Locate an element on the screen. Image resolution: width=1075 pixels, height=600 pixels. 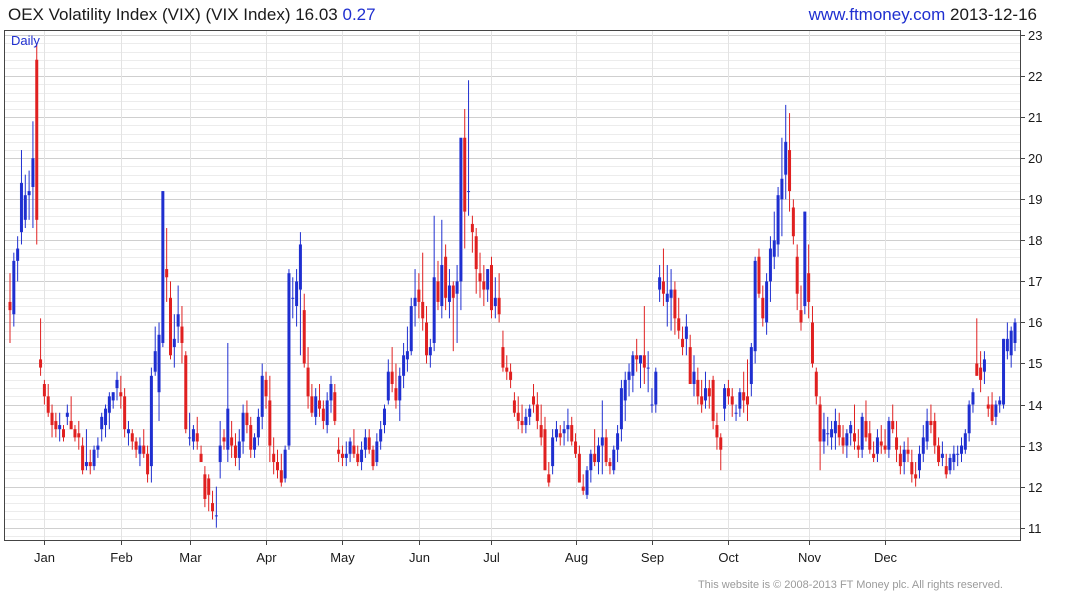
y-tick-label: 13 is located at coordinates (1035, 446).